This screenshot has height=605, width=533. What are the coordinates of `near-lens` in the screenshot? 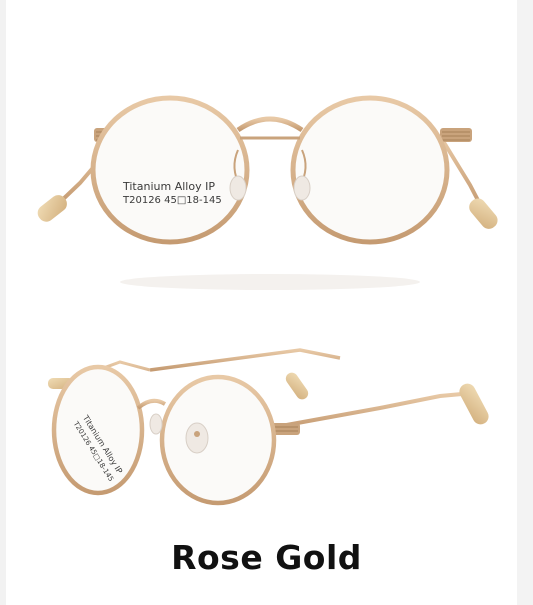 It's located at (218, 440).